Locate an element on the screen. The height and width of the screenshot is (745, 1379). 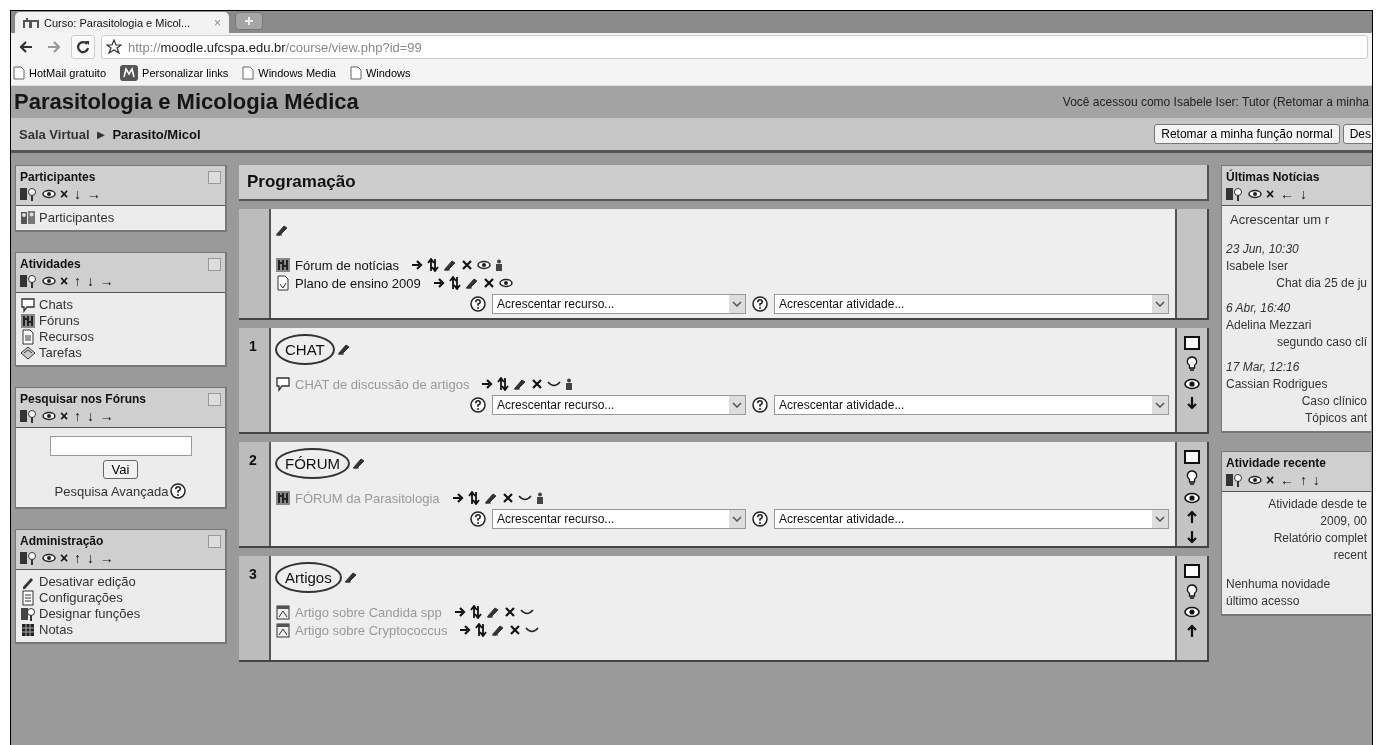
header-button: Des is located at coordinates (1357, 134).